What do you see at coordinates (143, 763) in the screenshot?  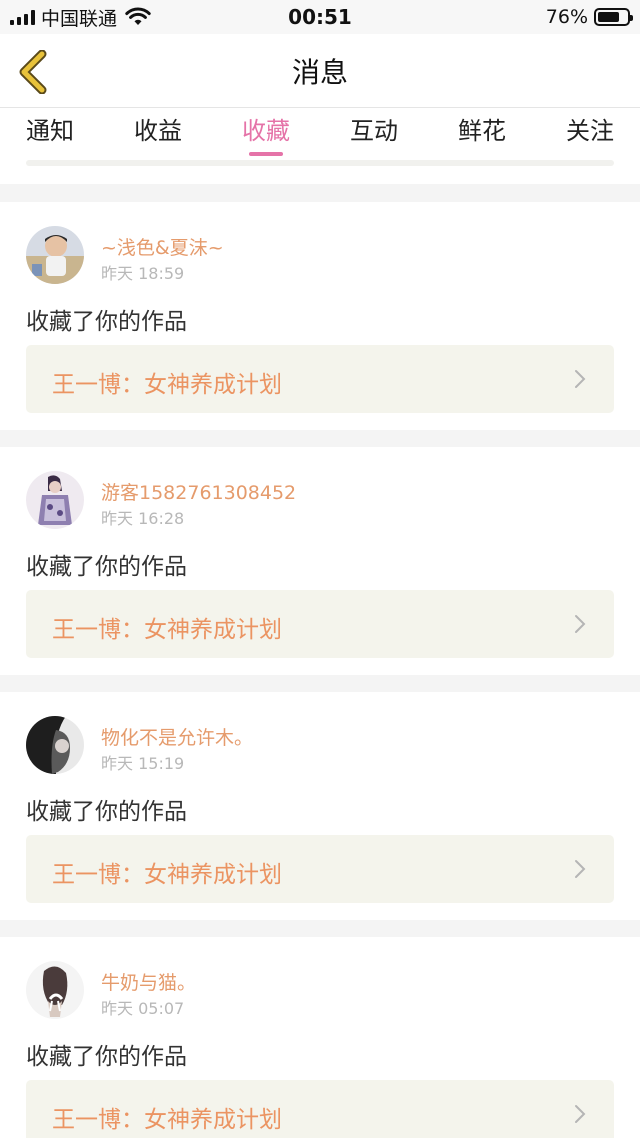 I see `message-time: 昨天 15:19` at bounding box center [143, 763].